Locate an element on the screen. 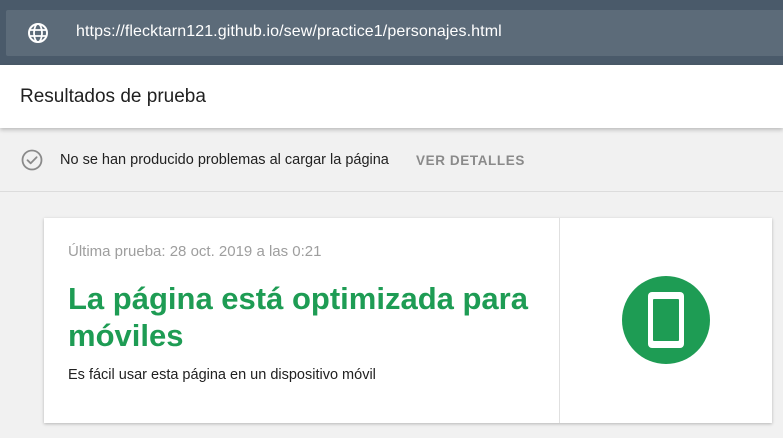 The height and width of the screenshot is (438, 783). check-circle-icon is located at coordinates (32, 160).